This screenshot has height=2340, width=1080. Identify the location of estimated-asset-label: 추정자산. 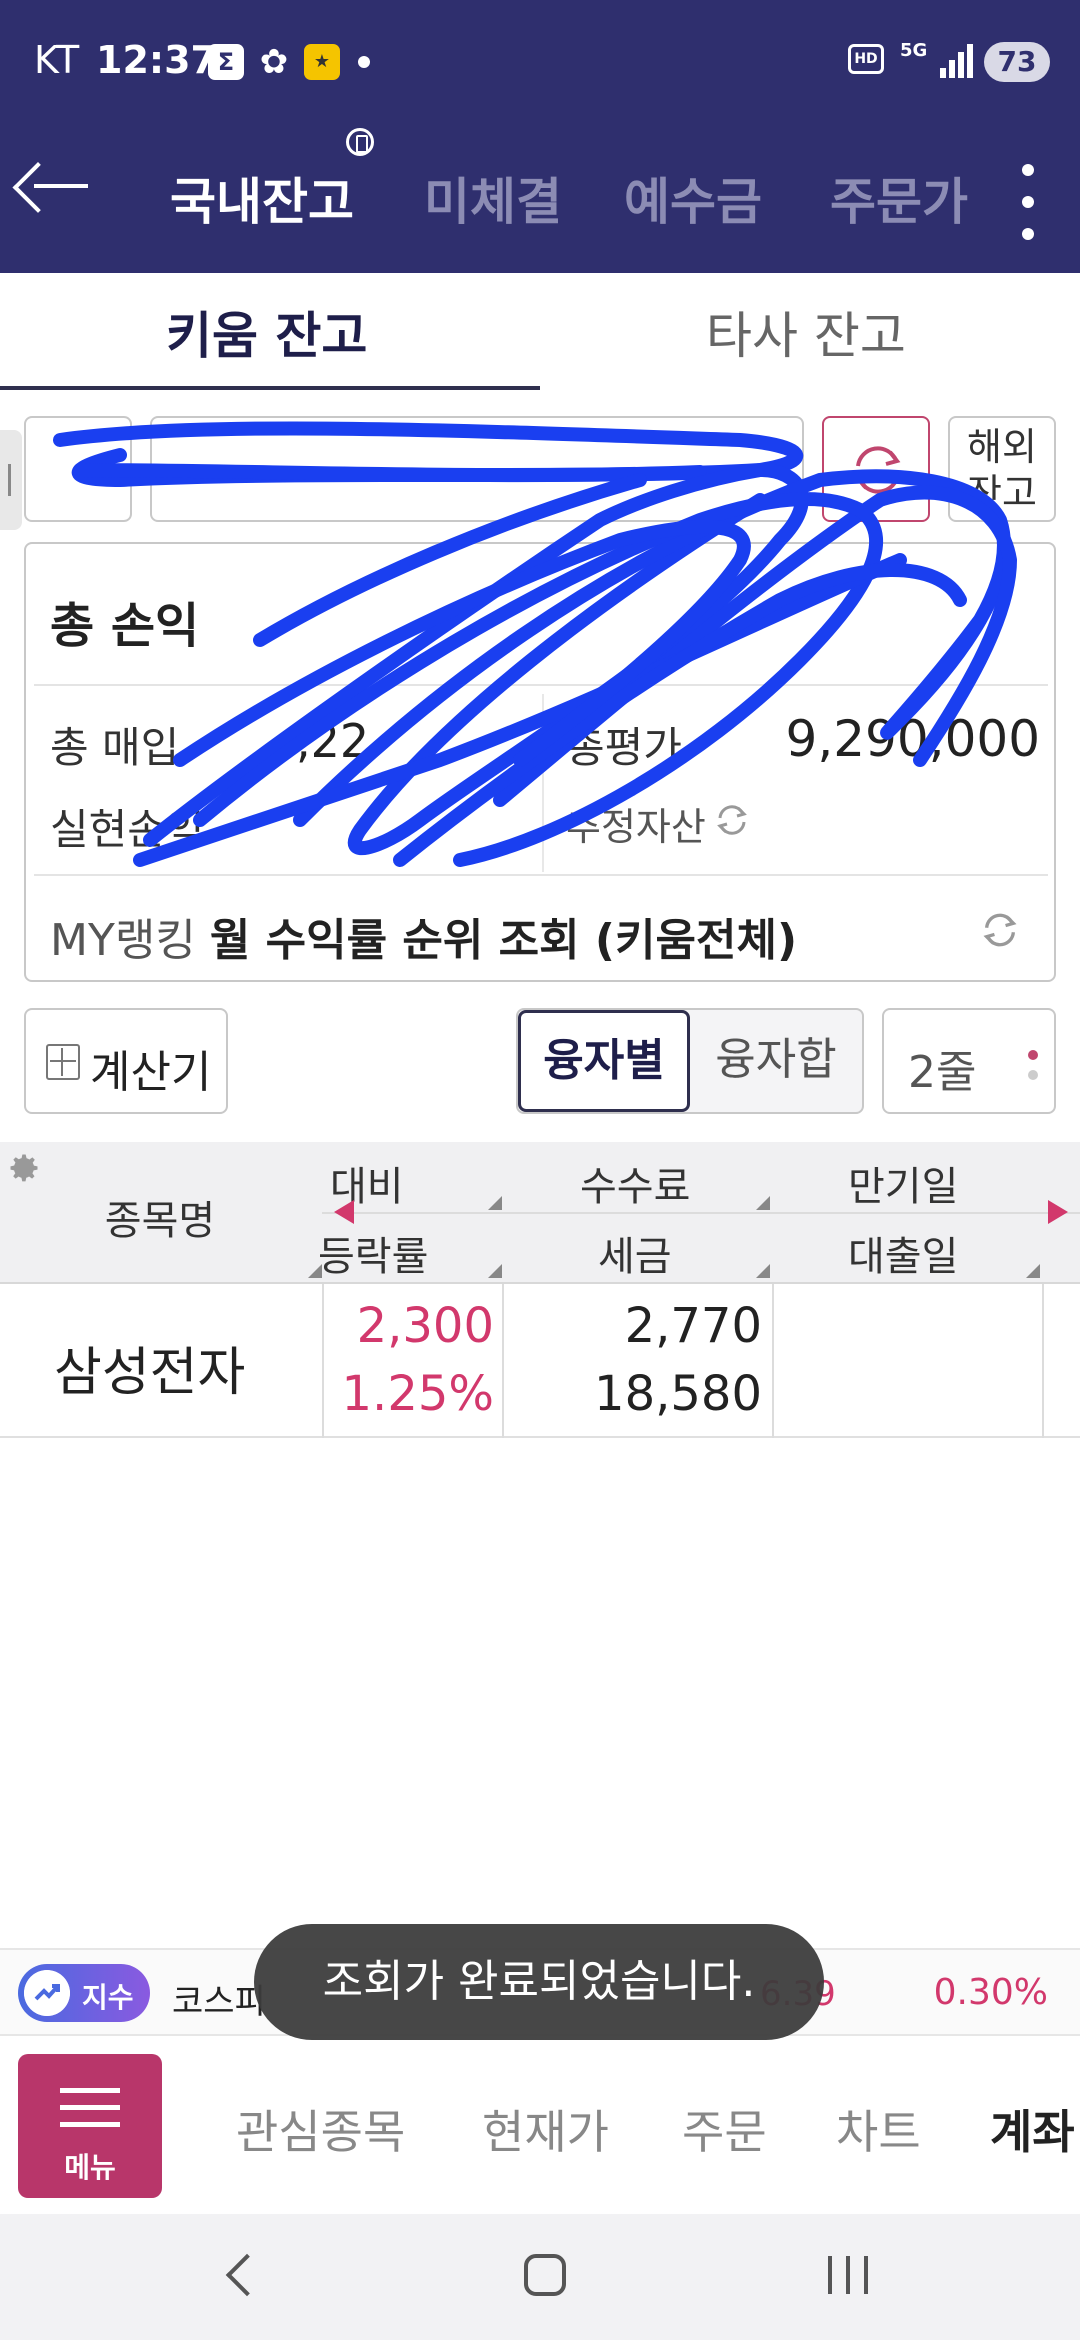
(636, 827).